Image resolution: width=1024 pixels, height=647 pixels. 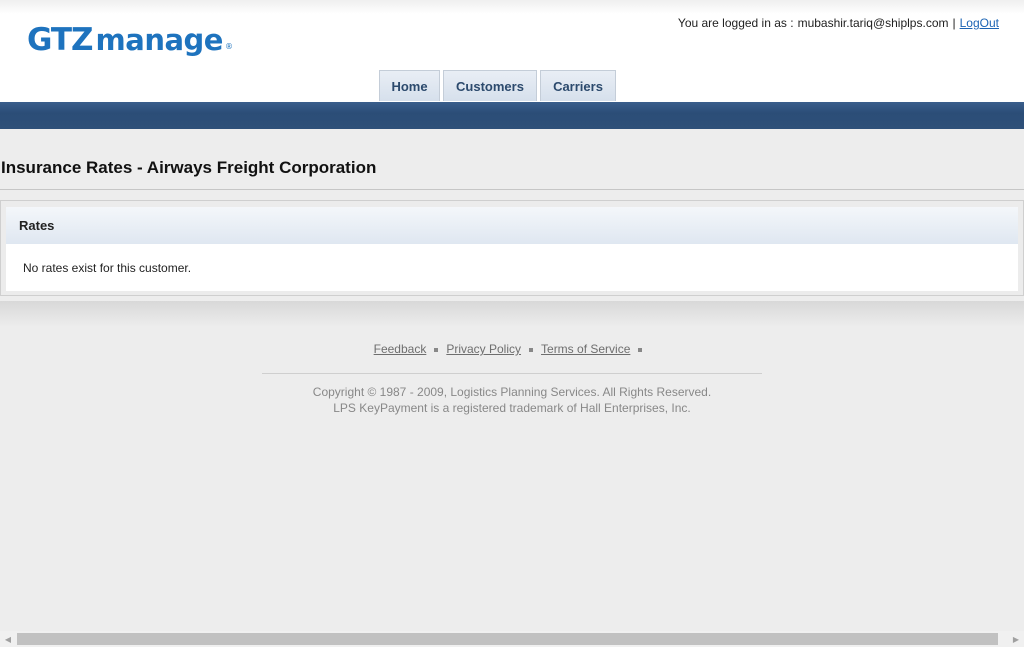 I want to click on privacy-policy-link: Privacy Policy, so click(x=483, y=349).